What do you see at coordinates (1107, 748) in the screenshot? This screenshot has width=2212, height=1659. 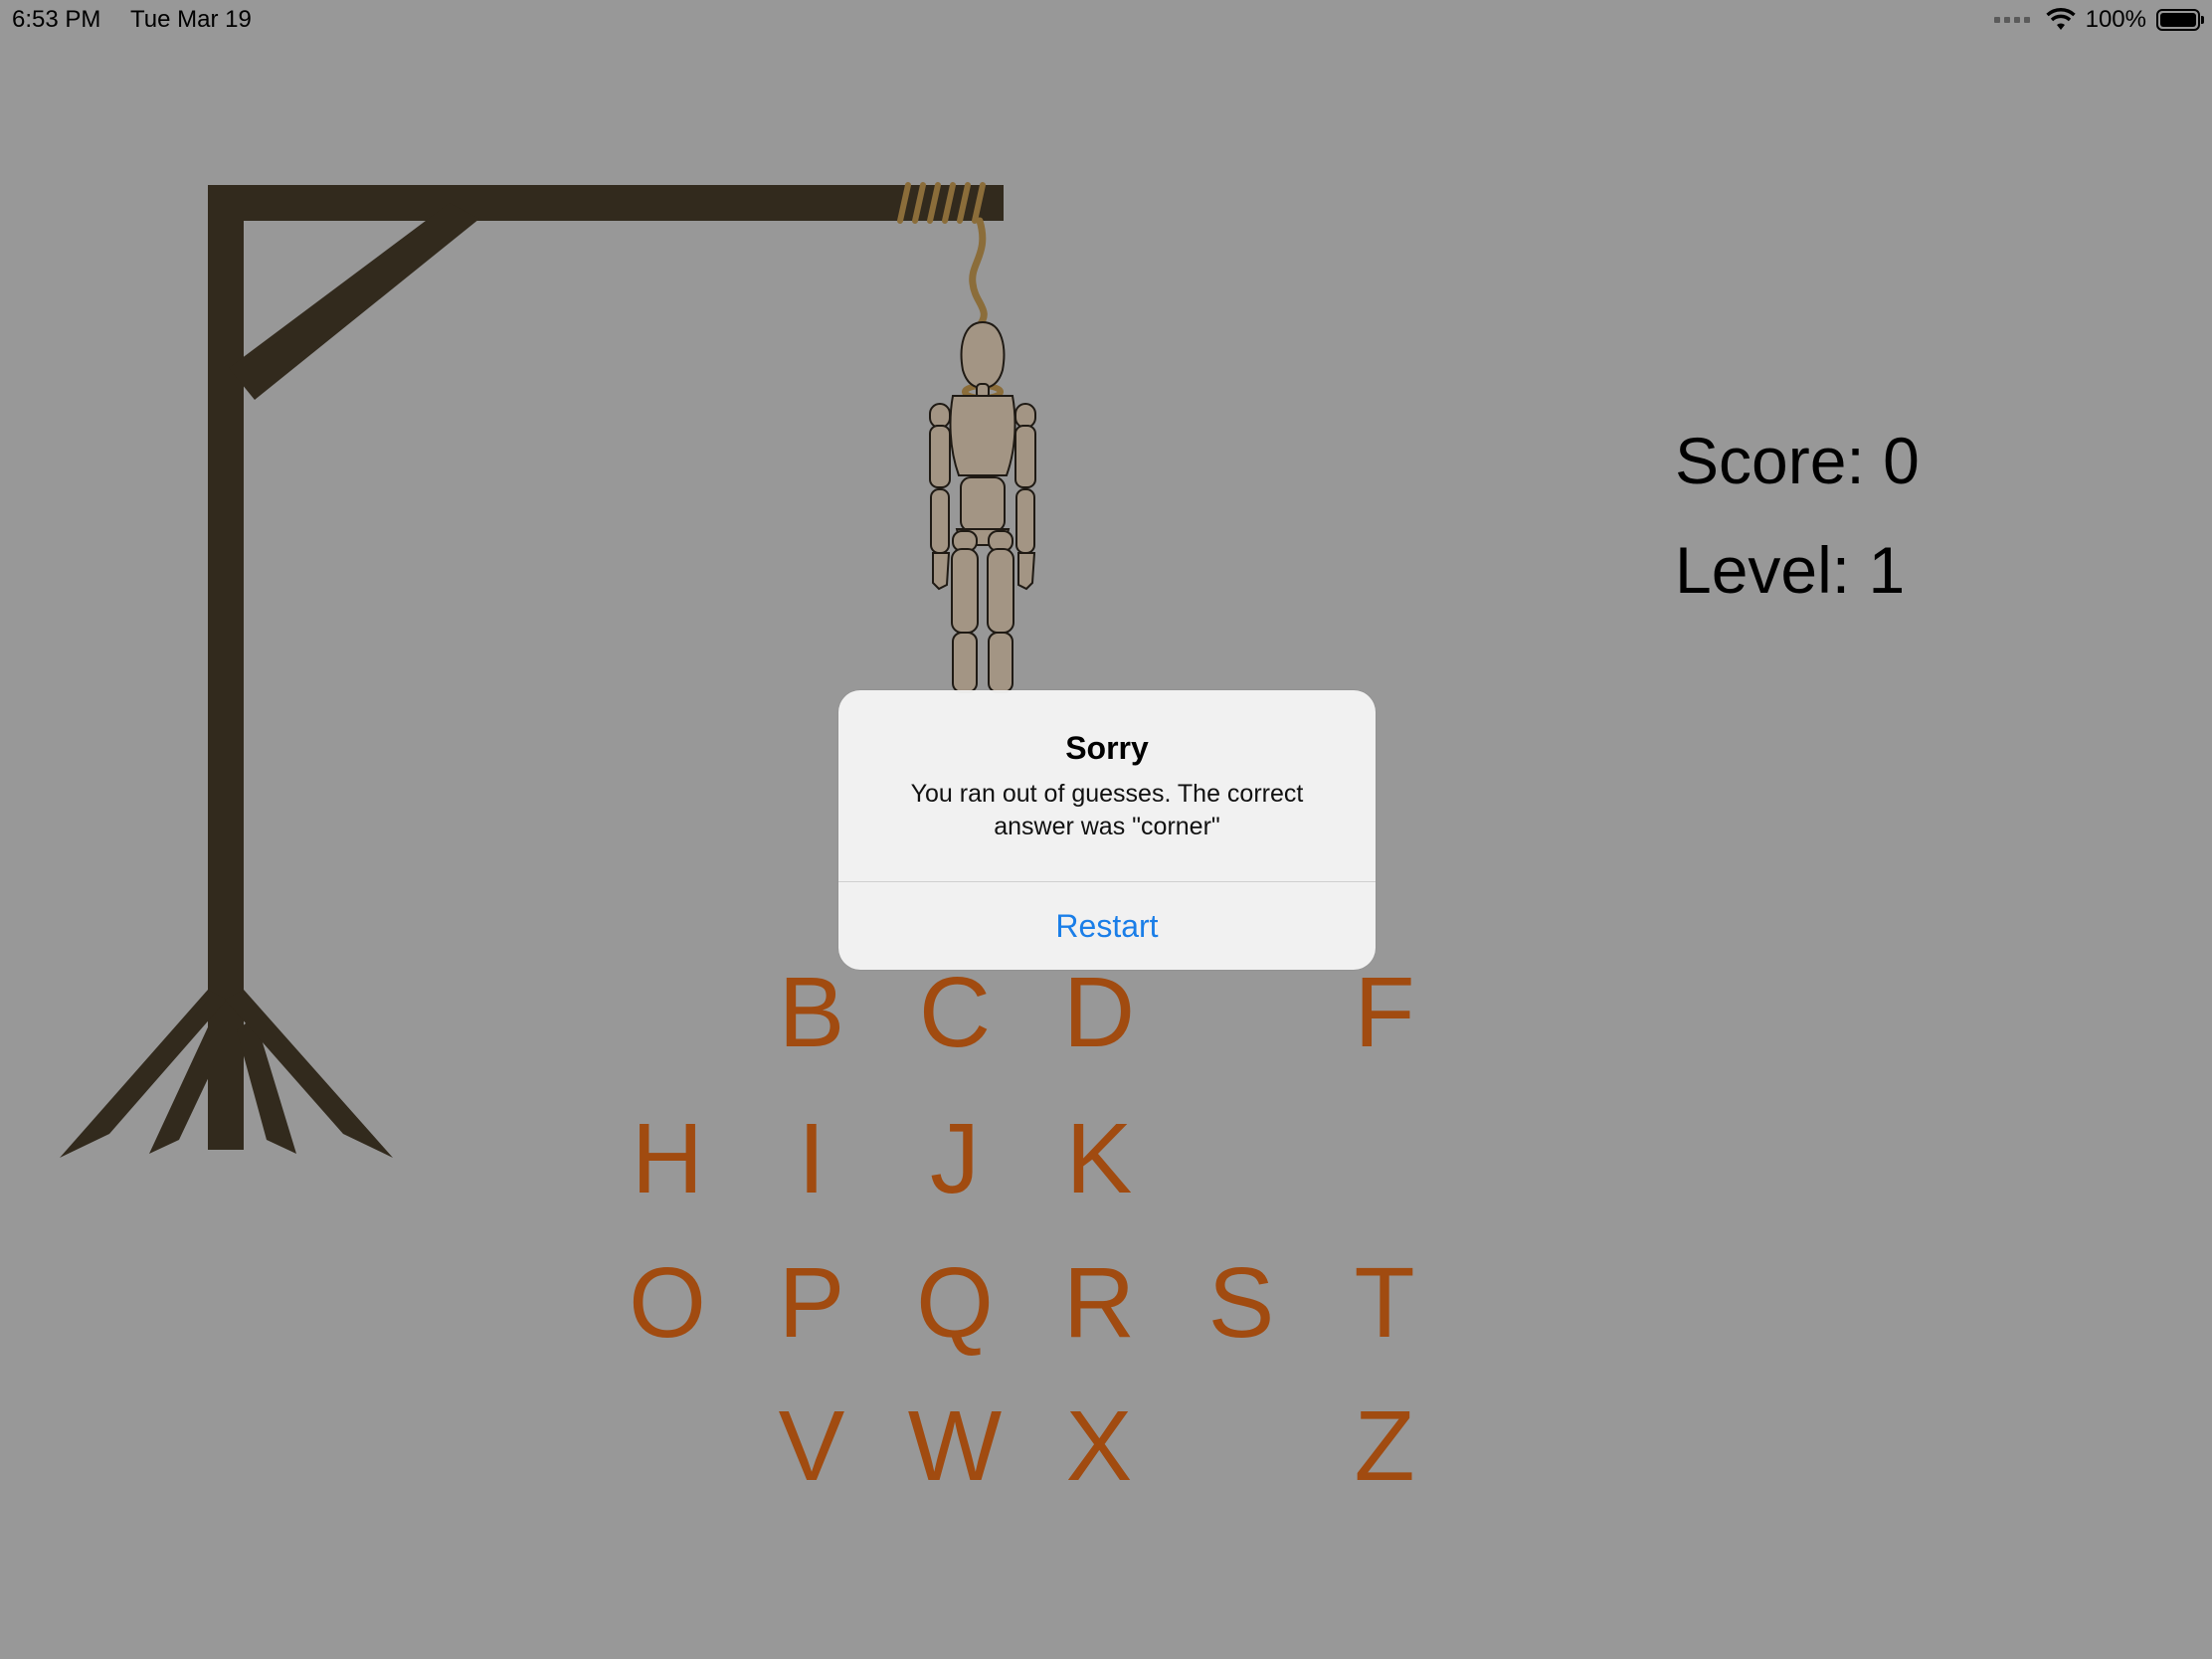 I see `alert-title: Sorry` at bounding box center [1107, 748].